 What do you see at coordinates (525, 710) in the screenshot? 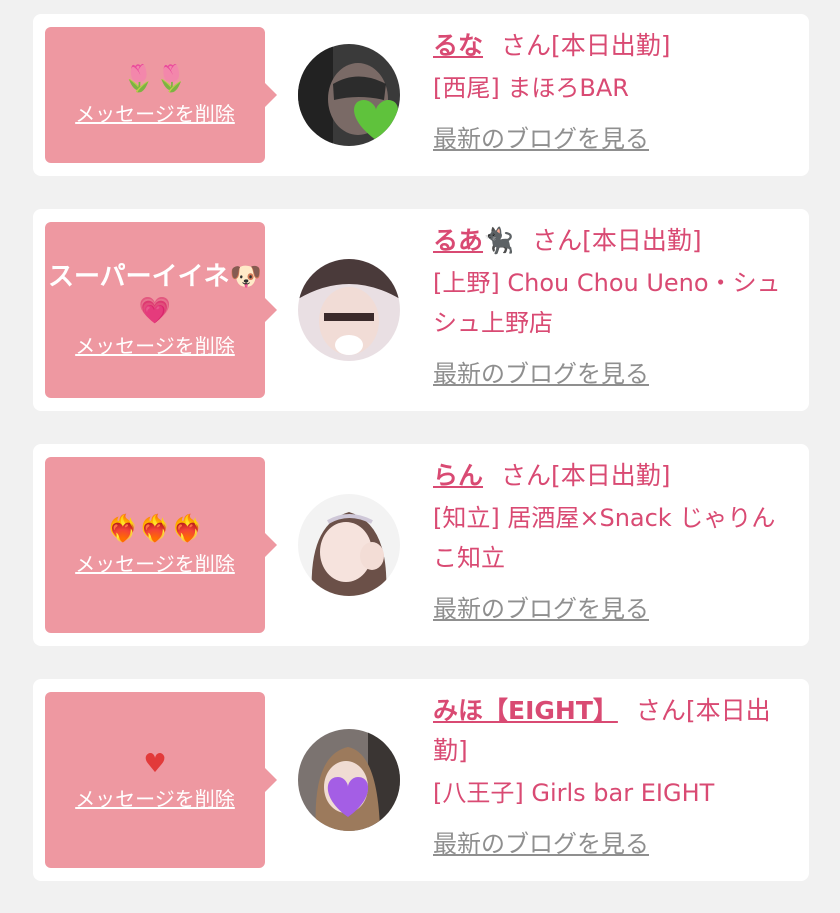
I see `cast-name-link: みほ【EIGHT】` at bounding box center [525, 710].